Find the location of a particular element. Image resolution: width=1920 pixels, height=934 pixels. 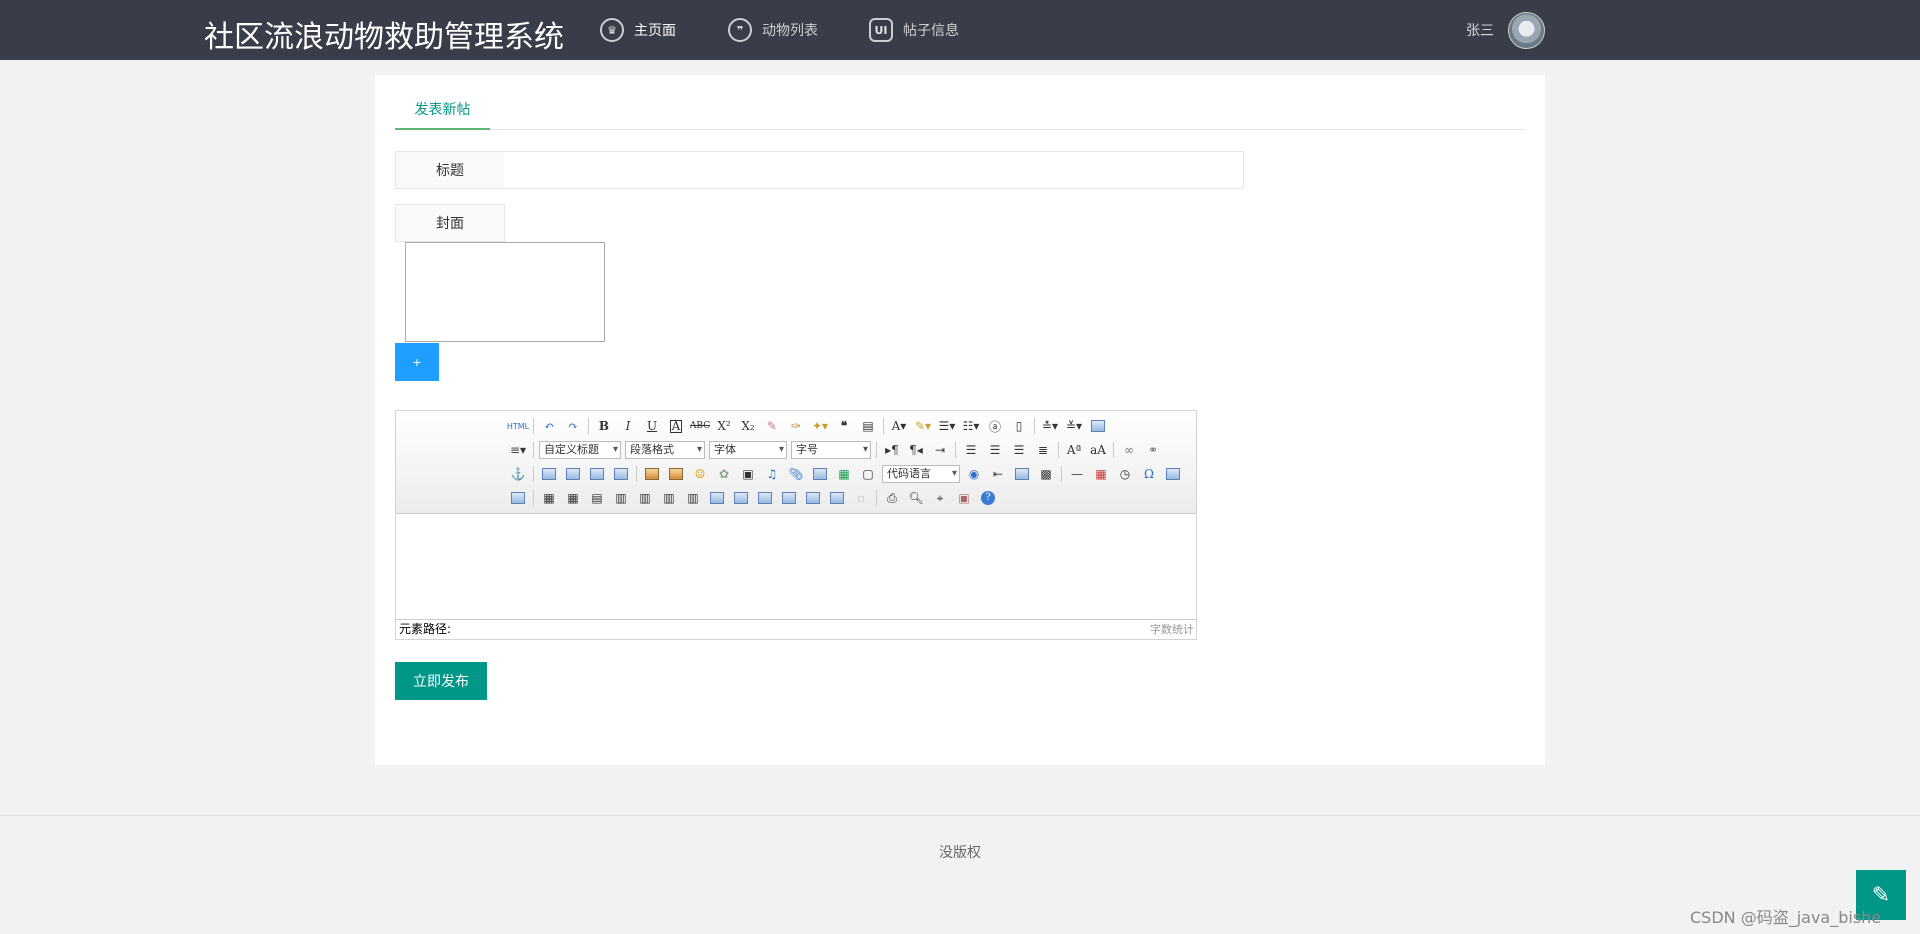

insert-paragraph-before-table-icon: ▤ is located at coordinates (597, 498).